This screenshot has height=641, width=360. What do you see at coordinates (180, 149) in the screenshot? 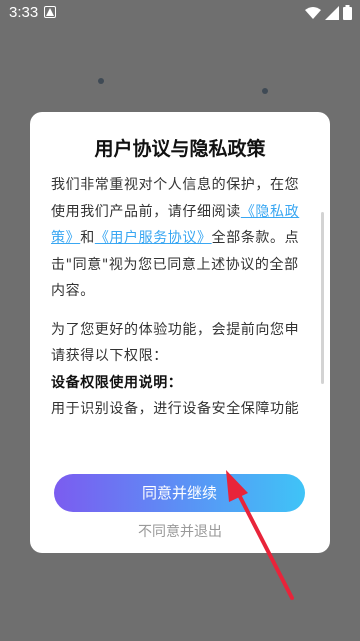
I see `dialog-title: 用户协议与隐私政策` at bounding box center [180, 149].